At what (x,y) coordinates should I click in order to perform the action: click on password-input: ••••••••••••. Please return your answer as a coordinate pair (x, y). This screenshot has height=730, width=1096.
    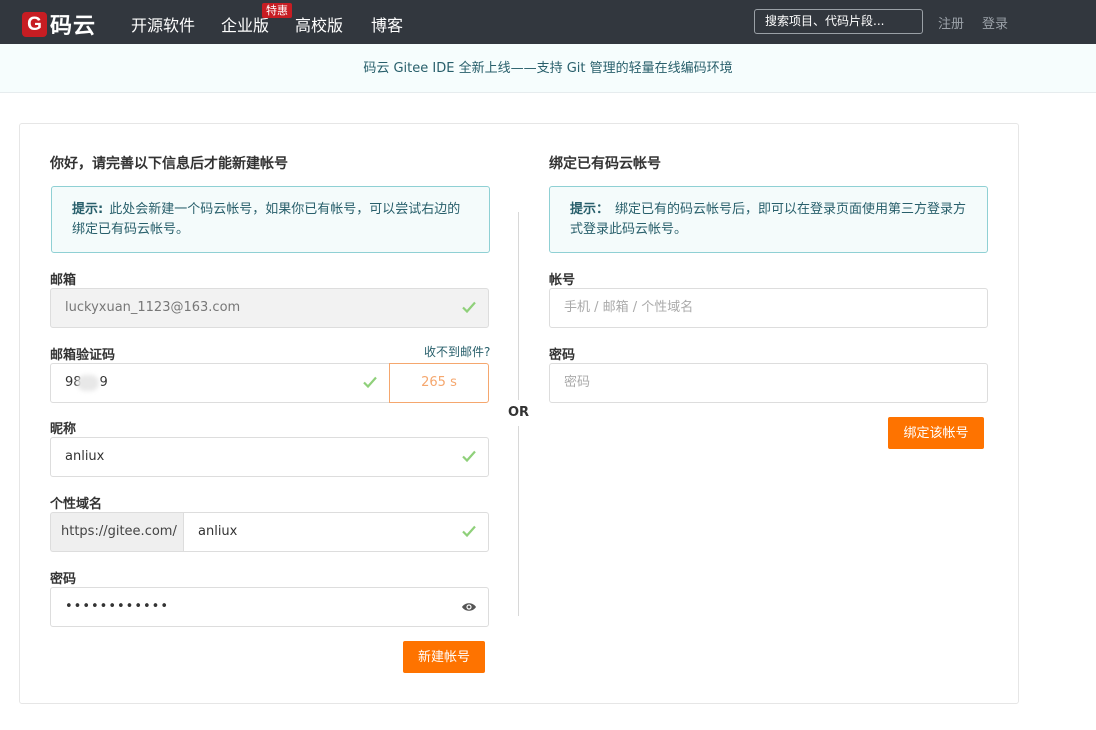
    Looking at the image, I should click on (269, 607).